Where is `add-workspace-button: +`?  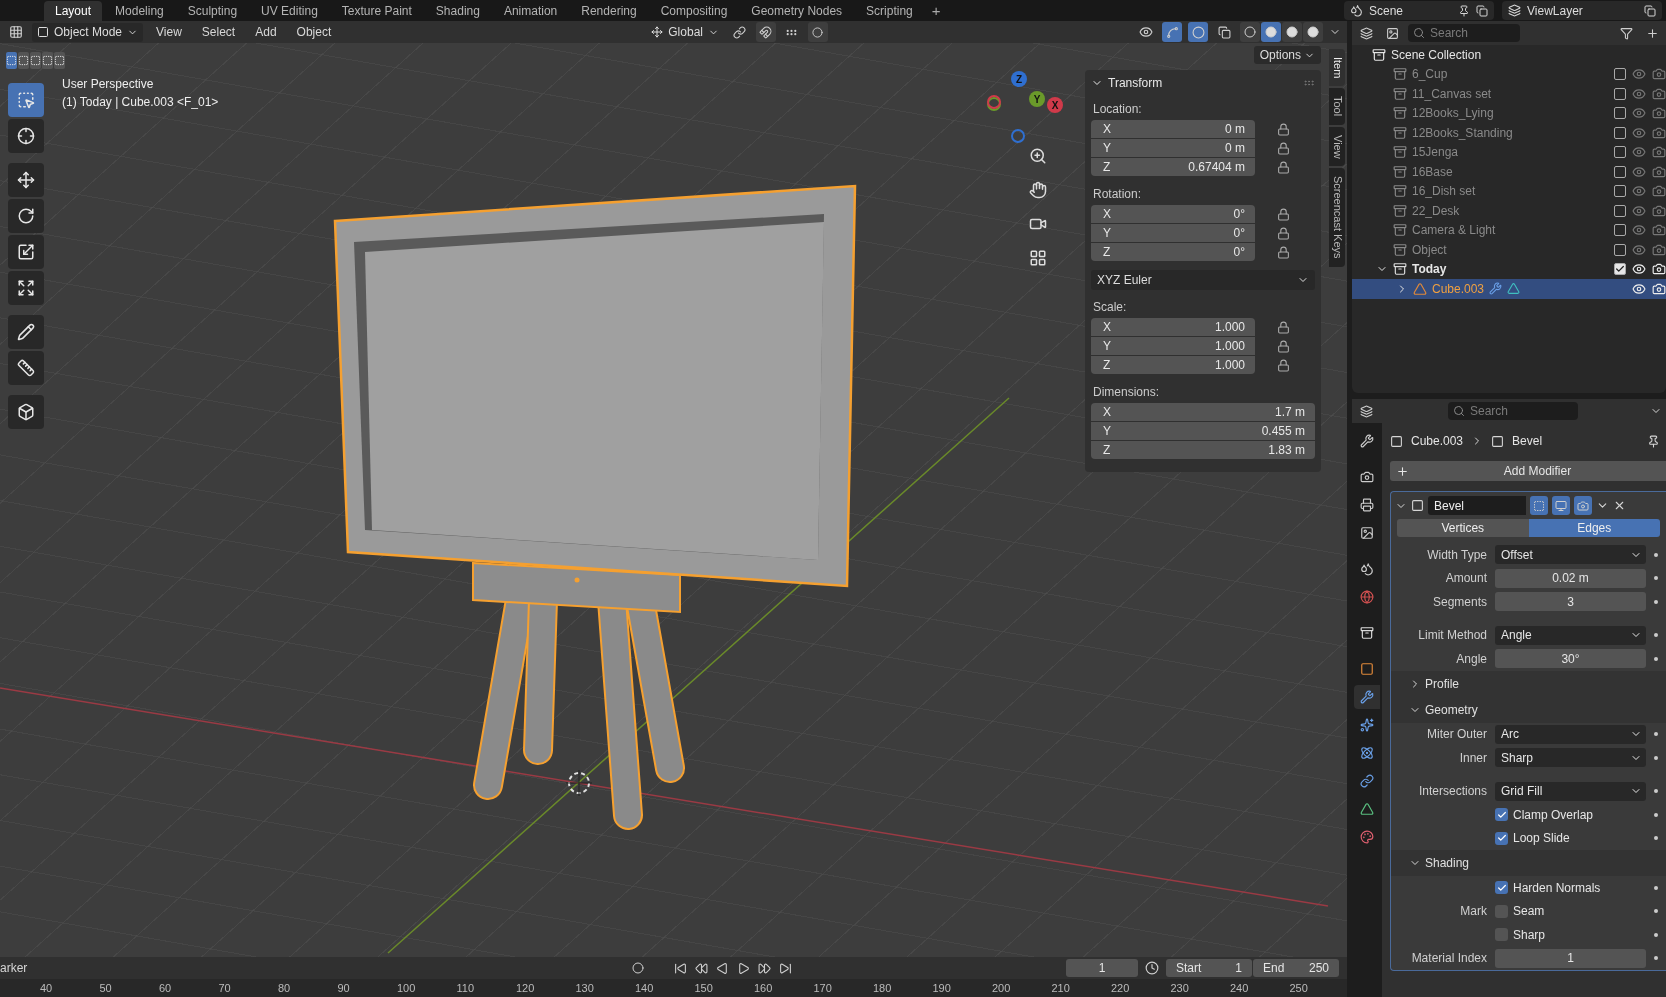
add-workspace-button: + is located at coordinates (936, 10).